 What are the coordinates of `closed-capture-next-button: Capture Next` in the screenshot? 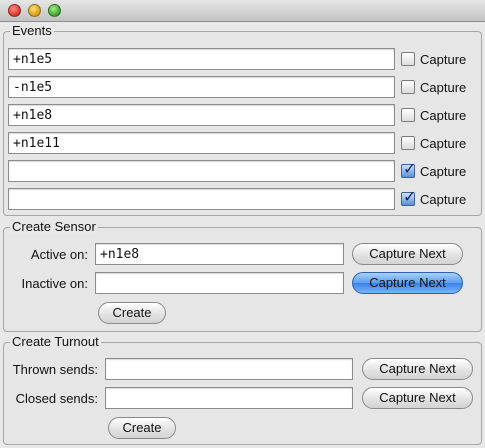 It's located at (417, 398).